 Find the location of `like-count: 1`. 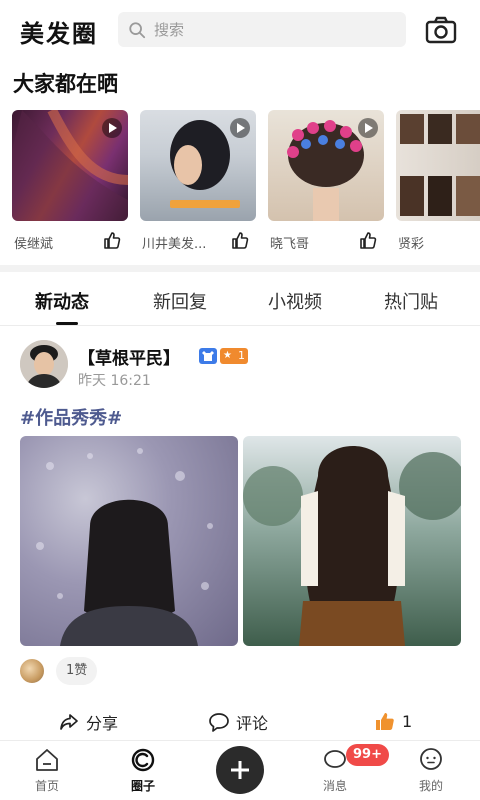

like-count: 1 is located at coordinates (407, 721).